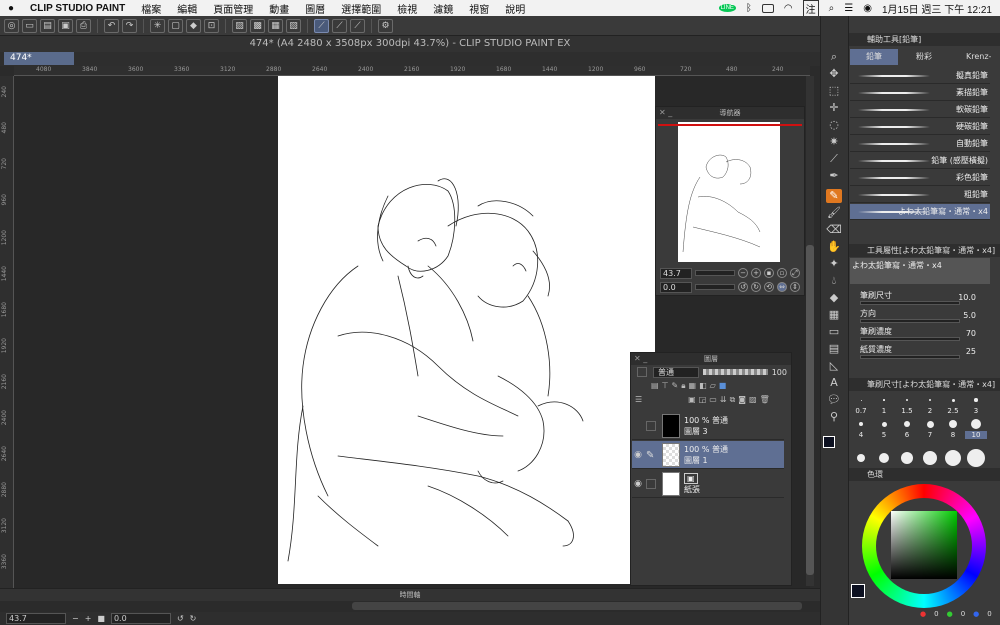 This screenshot has width=1000, height=625. Describe the element at coordinates (753, 400) in the screenshot. I see `apply-mask-icon: ▨` at that location.